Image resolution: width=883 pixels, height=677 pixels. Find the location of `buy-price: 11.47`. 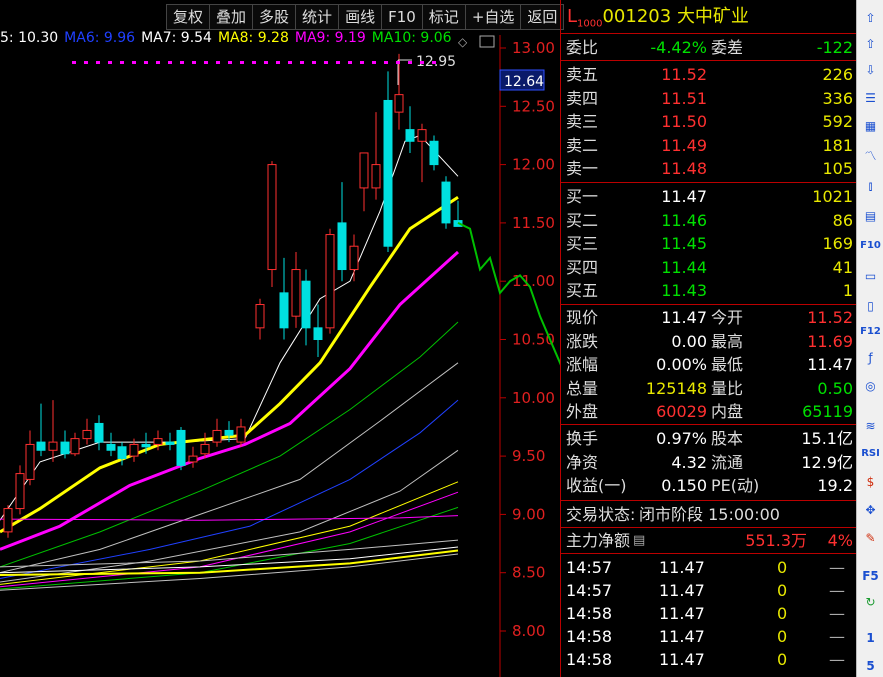

buy-price: 11.47 is located at coordinates (684, 196).